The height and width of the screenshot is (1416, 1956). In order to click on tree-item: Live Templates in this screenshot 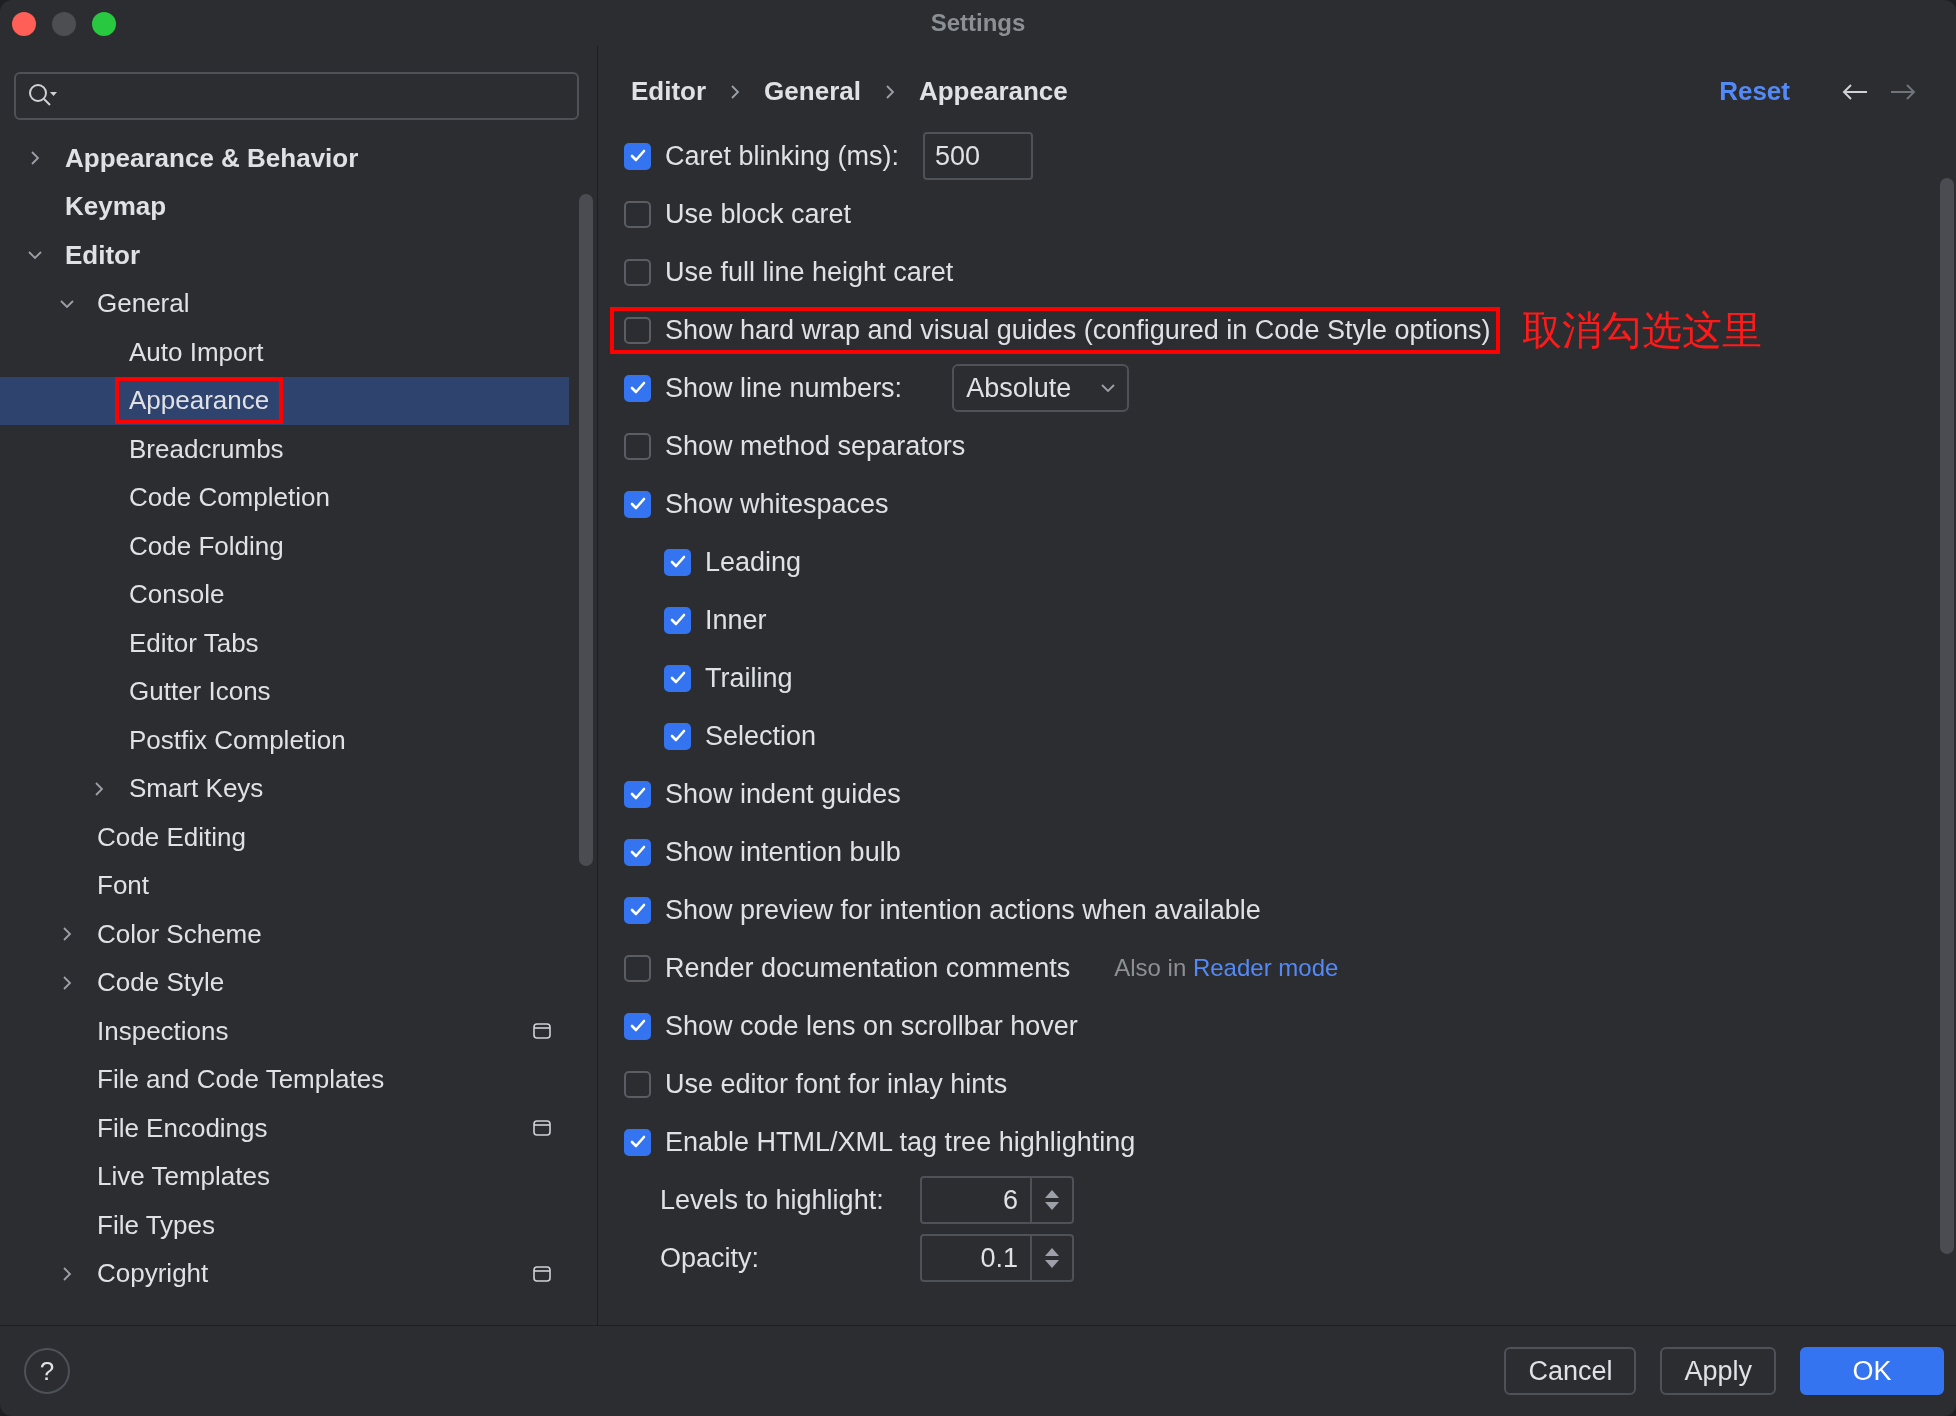, I will do `click(284, 1176)`.